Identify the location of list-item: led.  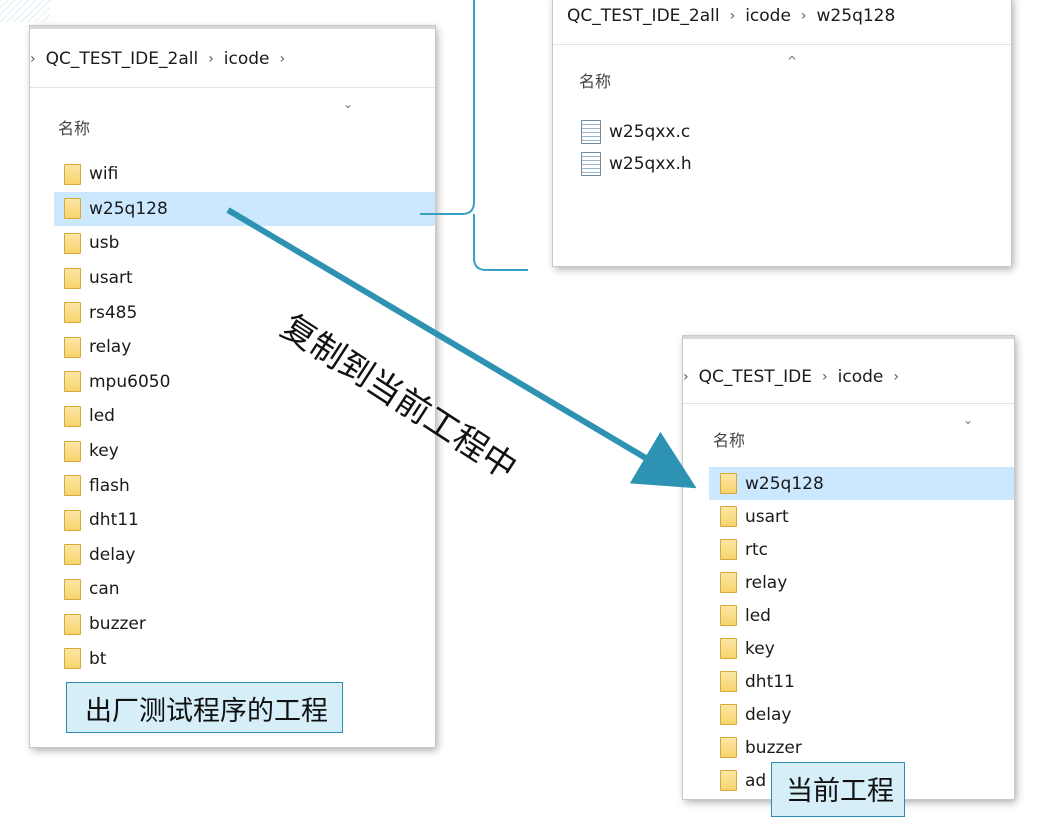
(848, 615).